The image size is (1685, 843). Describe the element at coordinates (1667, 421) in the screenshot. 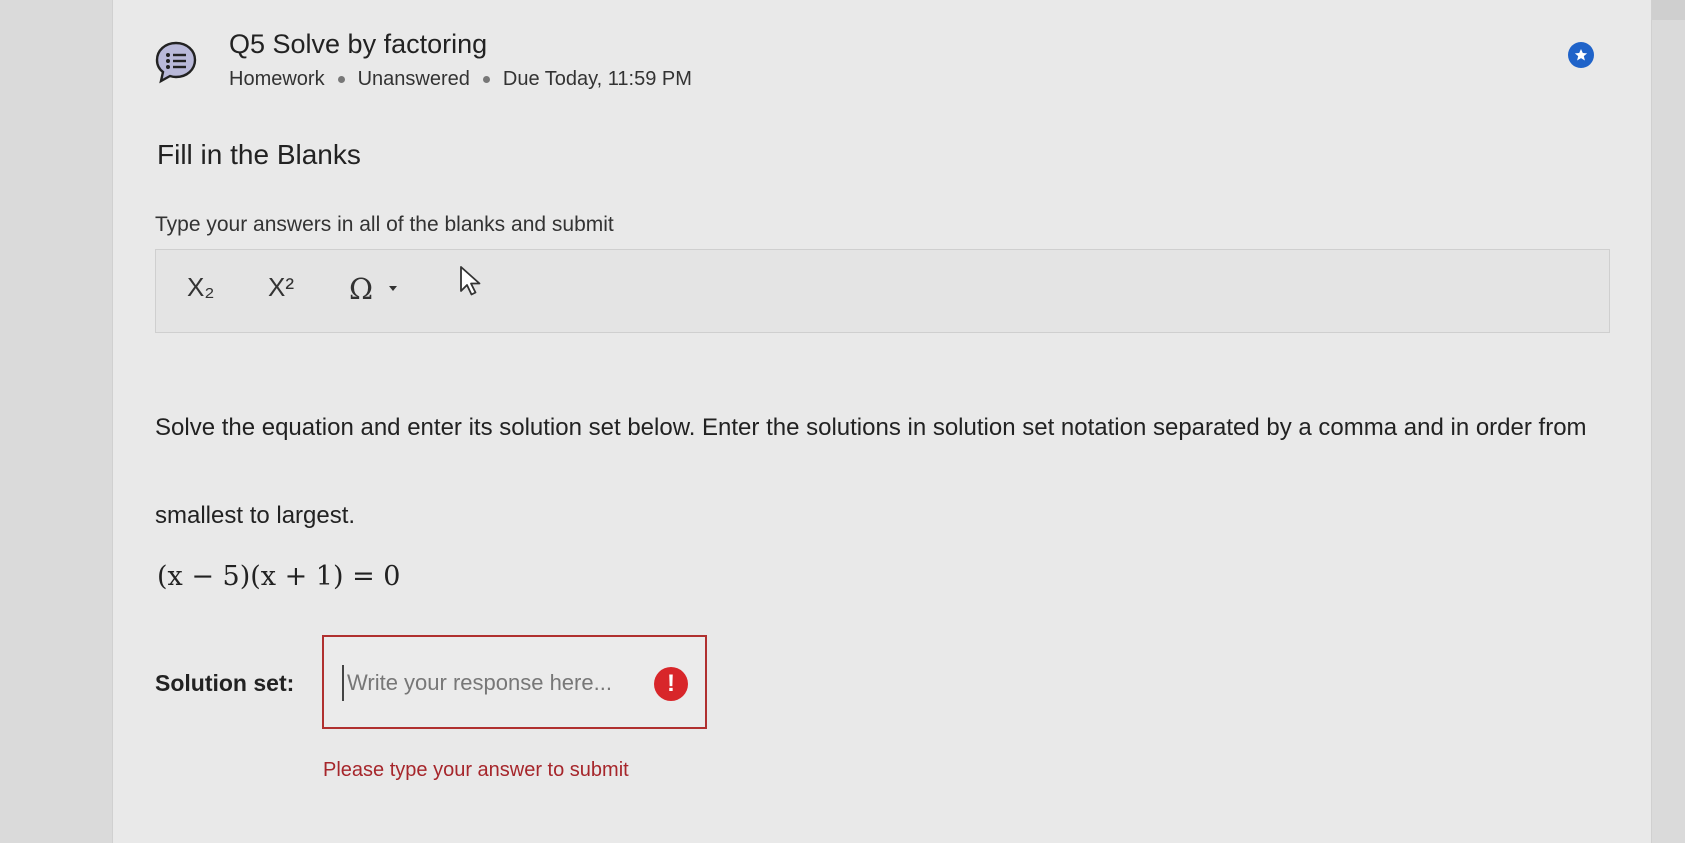

I see `right-gutter` at that location.